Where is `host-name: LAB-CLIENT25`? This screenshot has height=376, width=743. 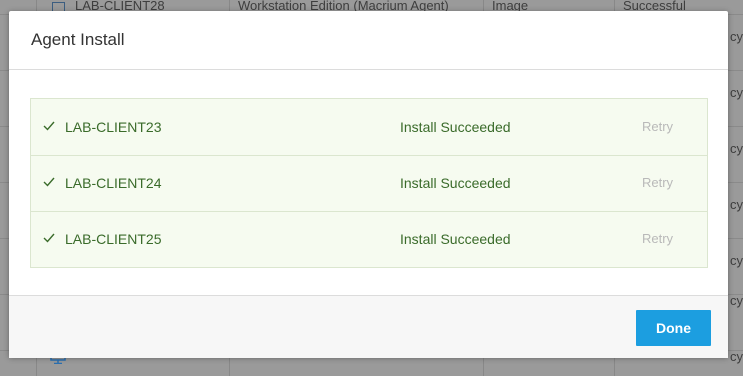
host-name: LAB-CLIENT25 is located at coordinates (113, 239).